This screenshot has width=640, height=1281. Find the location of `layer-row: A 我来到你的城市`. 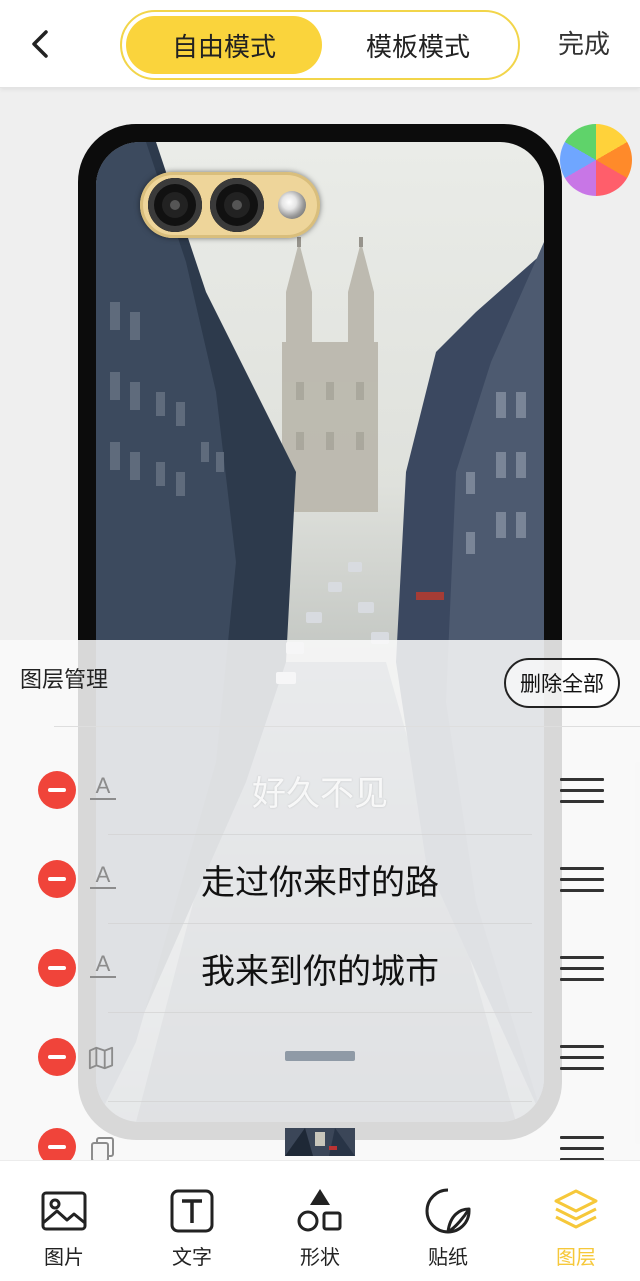

layer-row: A 我来到你的城市 is located at coordinates (320, 968).